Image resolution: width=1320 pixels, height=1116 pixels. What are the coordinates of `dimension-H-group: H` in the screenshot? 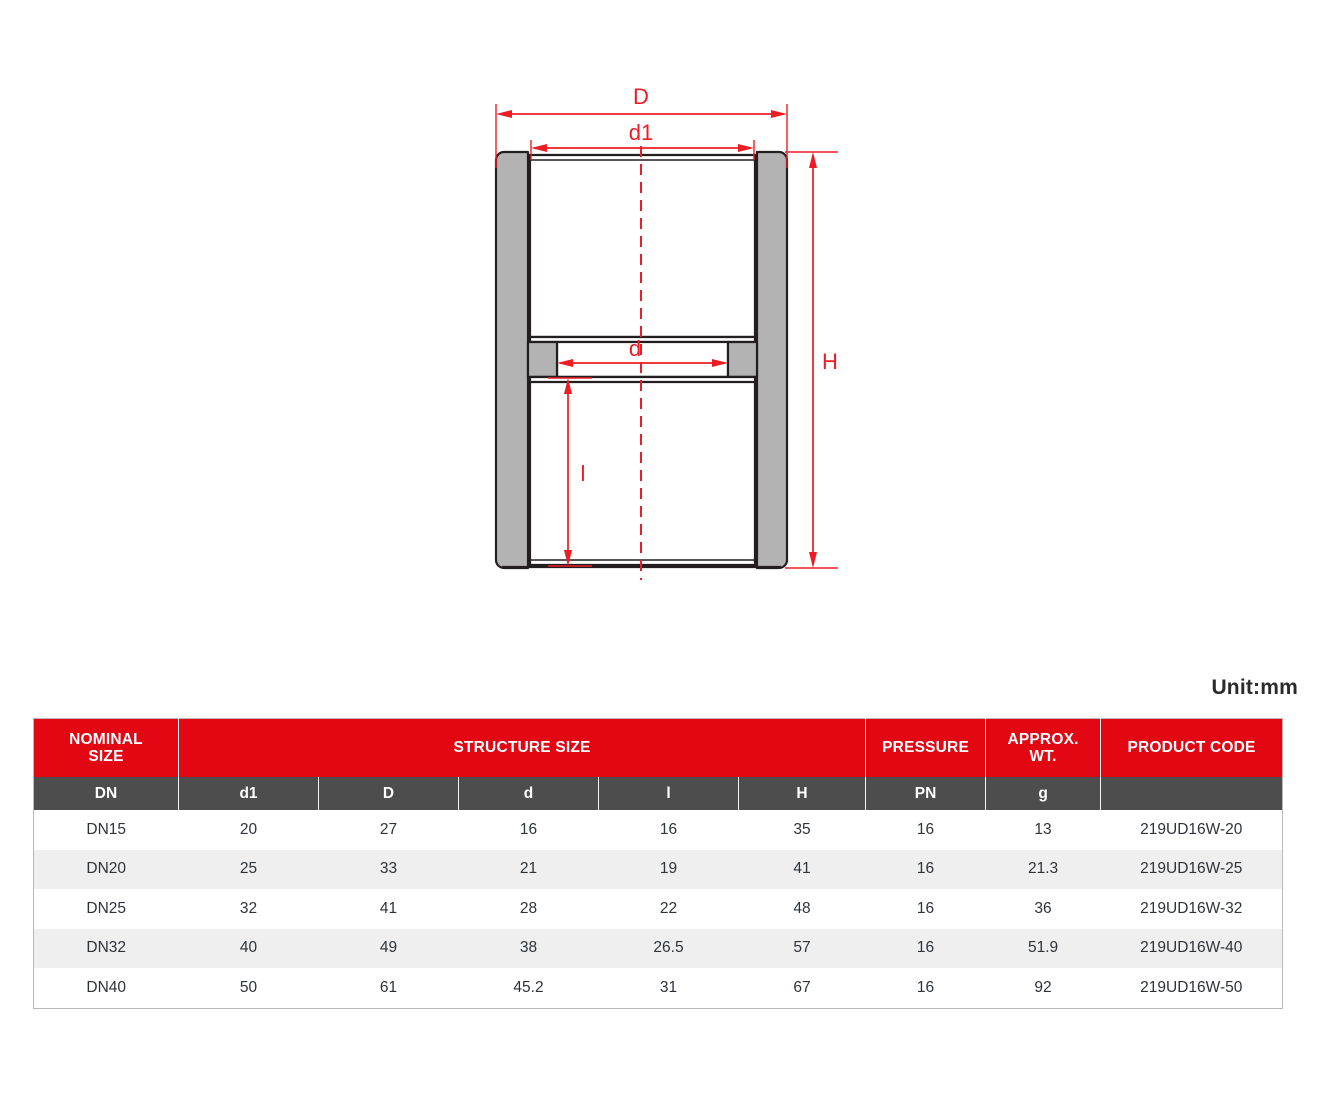 It's located at (811, 360).